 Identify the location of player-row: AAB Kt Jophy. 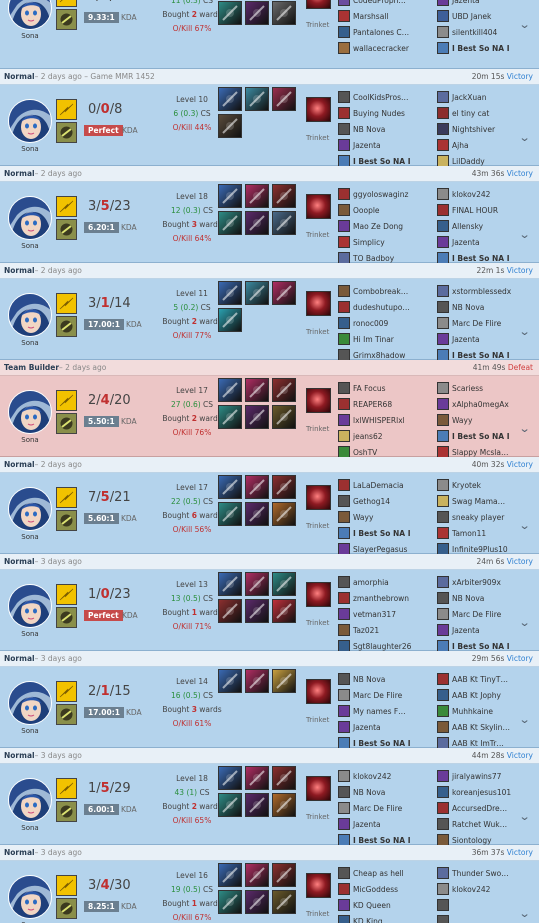
(487, 695).